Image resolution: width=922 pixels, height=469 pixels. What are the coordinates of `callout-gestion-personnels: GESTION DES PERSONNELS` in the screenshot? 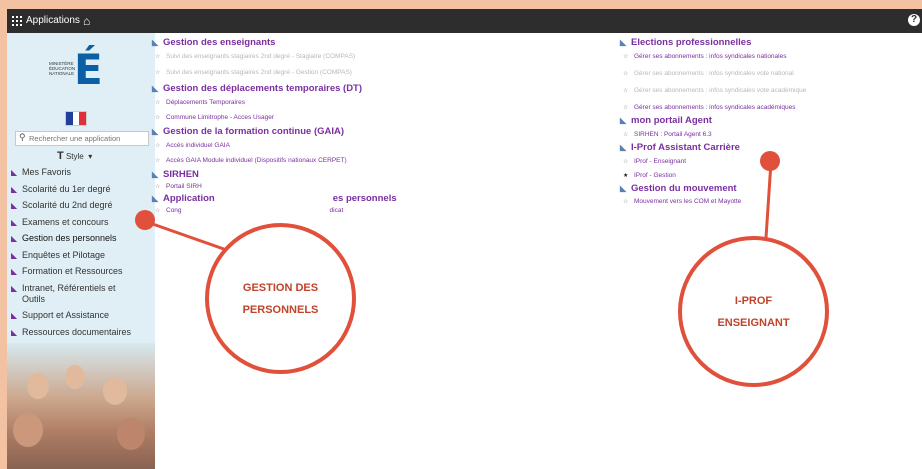 It's located at (280, 298).